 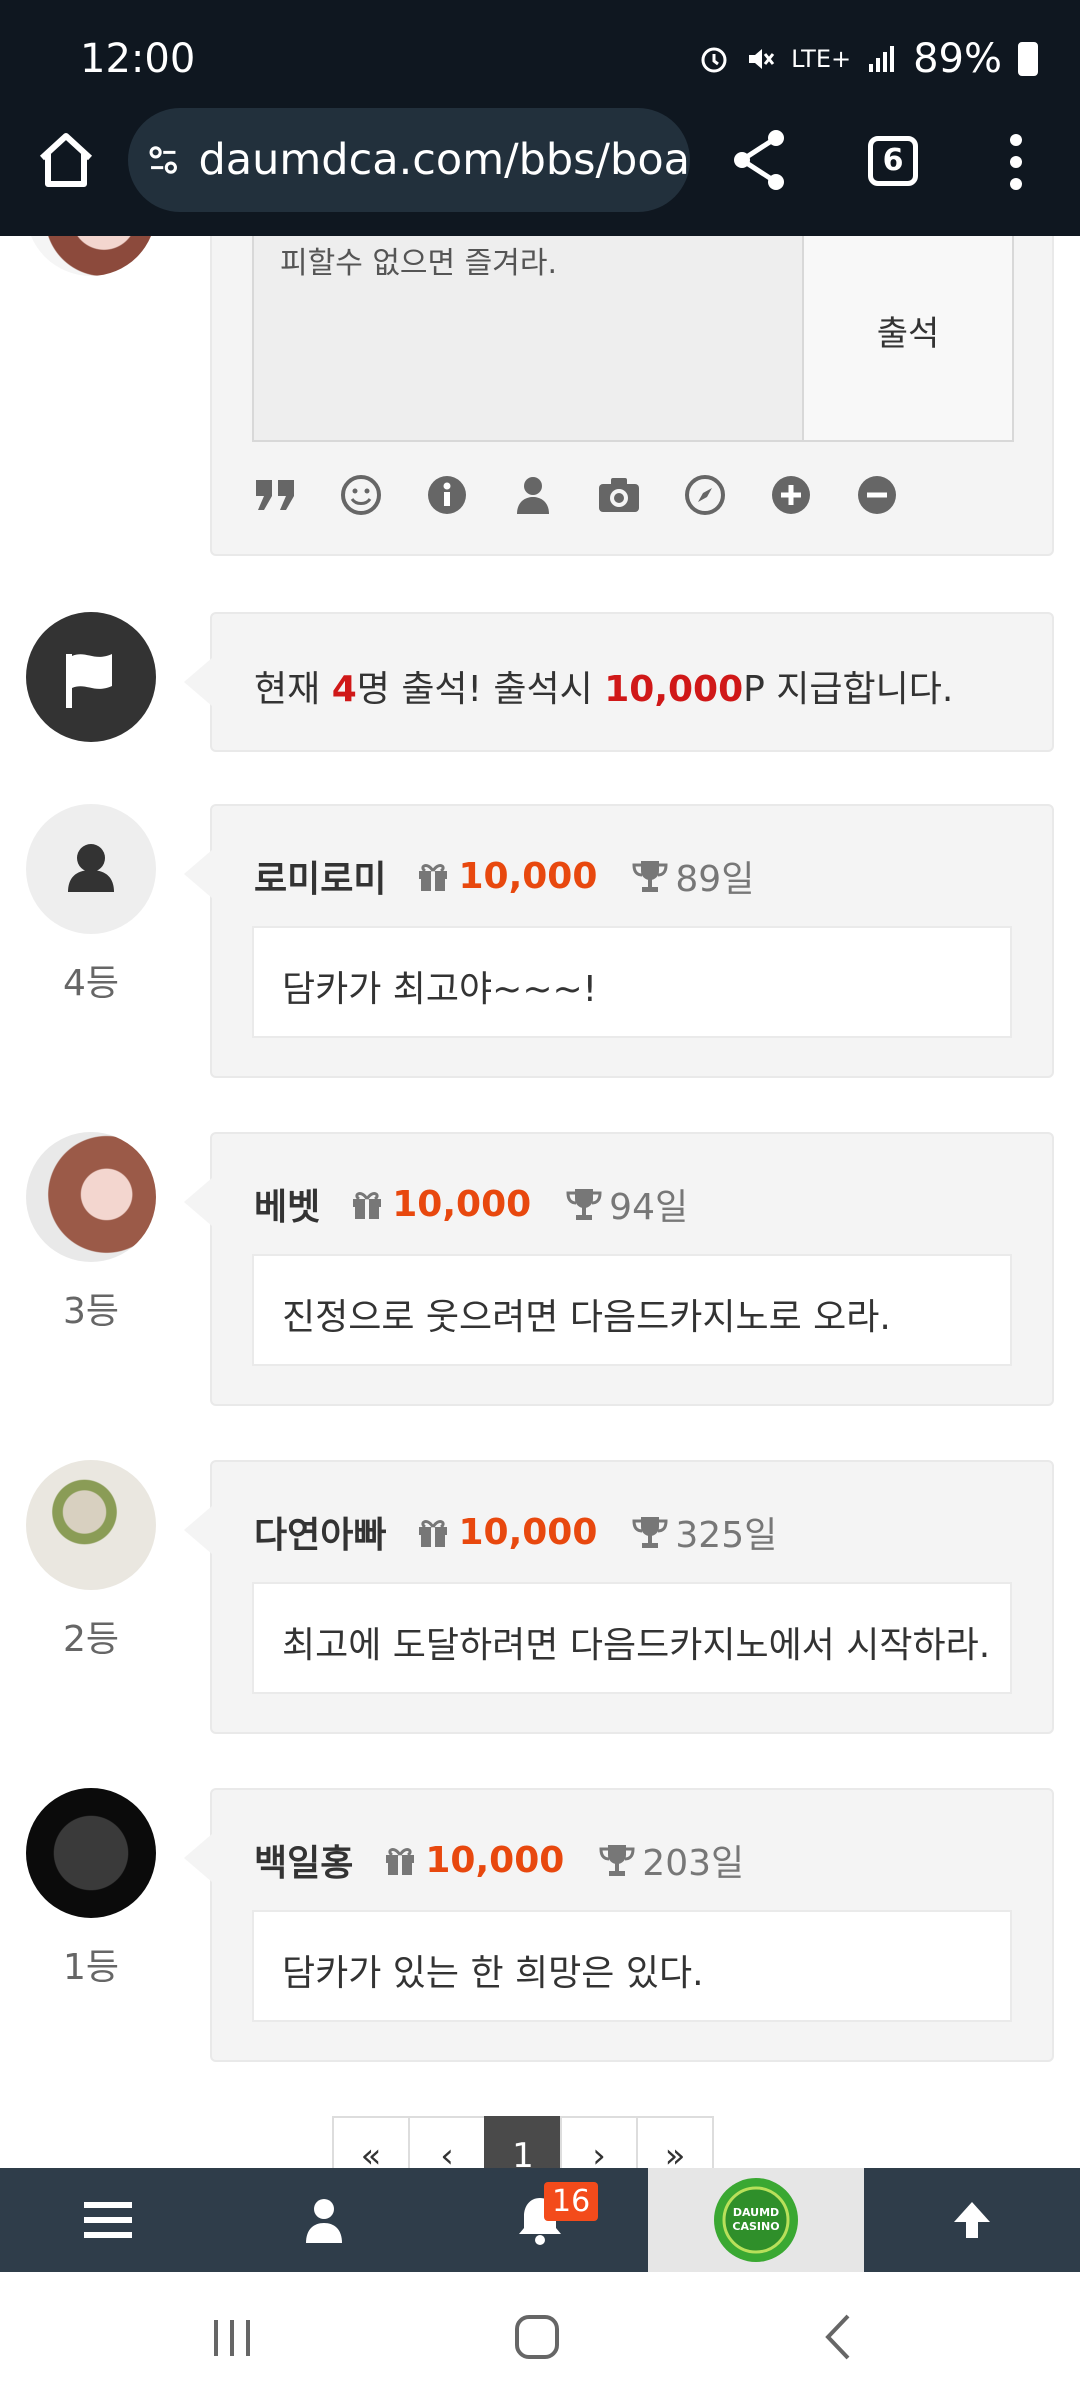 I want to click on casino-logo-button: DAUMD CASINO, so click(x=756, y=2220).